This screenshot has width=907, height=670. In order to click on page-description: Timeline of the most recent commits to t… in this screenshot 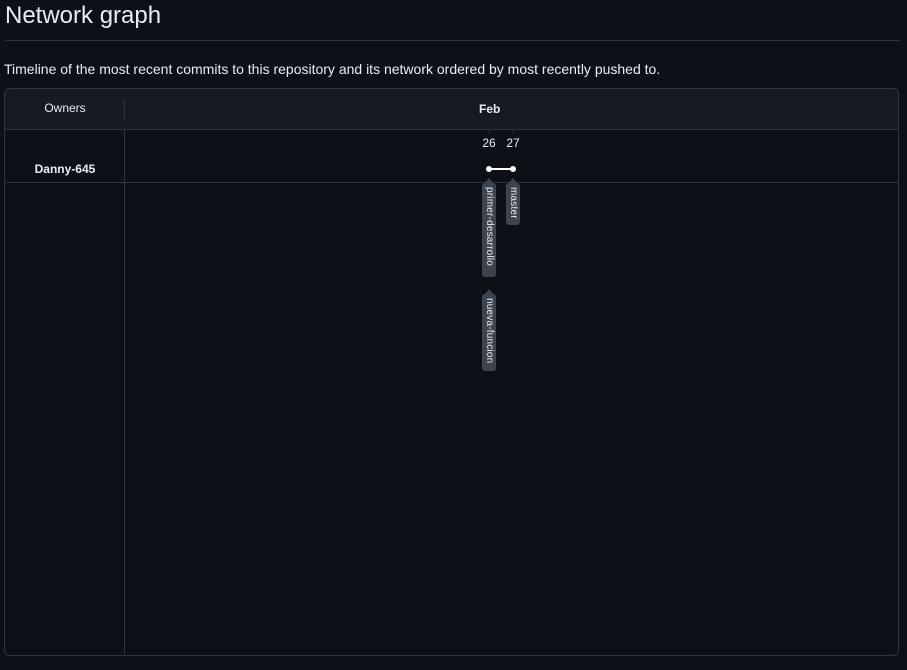, I will do `click(332, 69)`.